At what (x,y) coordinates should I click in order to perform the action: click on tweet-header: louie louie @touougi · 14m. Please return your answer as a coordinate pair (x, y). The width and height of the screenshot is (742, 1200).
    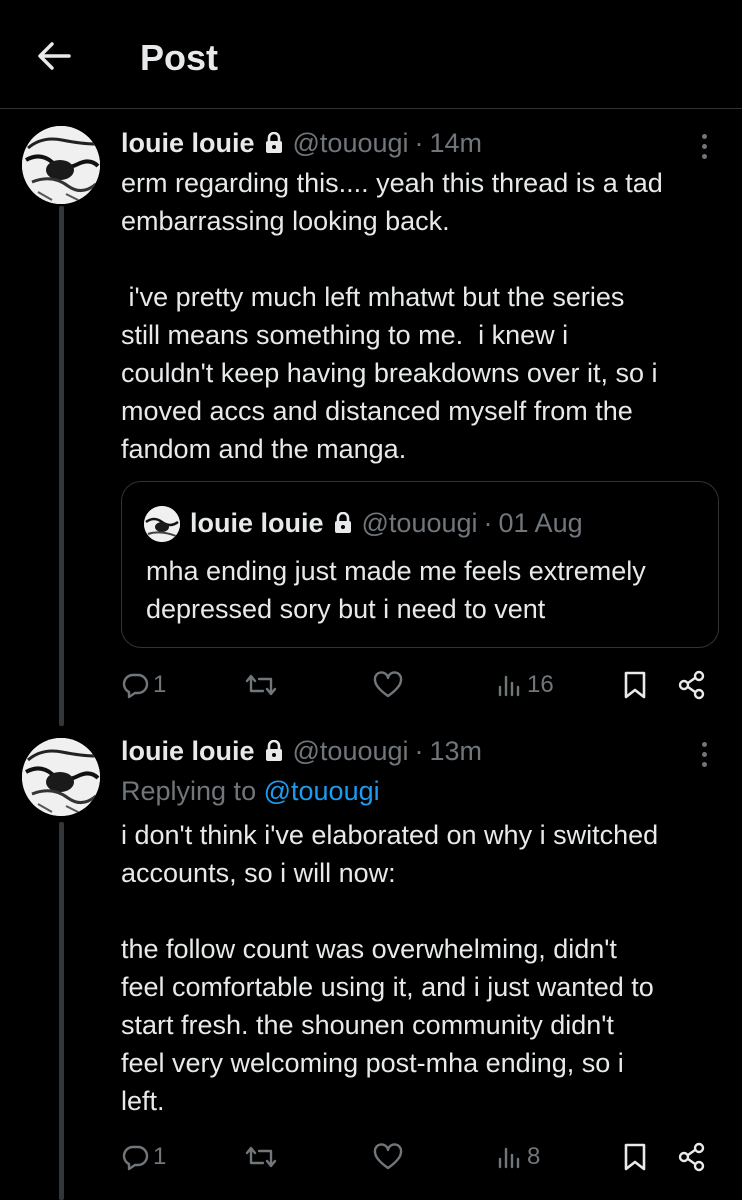
    Looking at the image, I should click on (301, 143).